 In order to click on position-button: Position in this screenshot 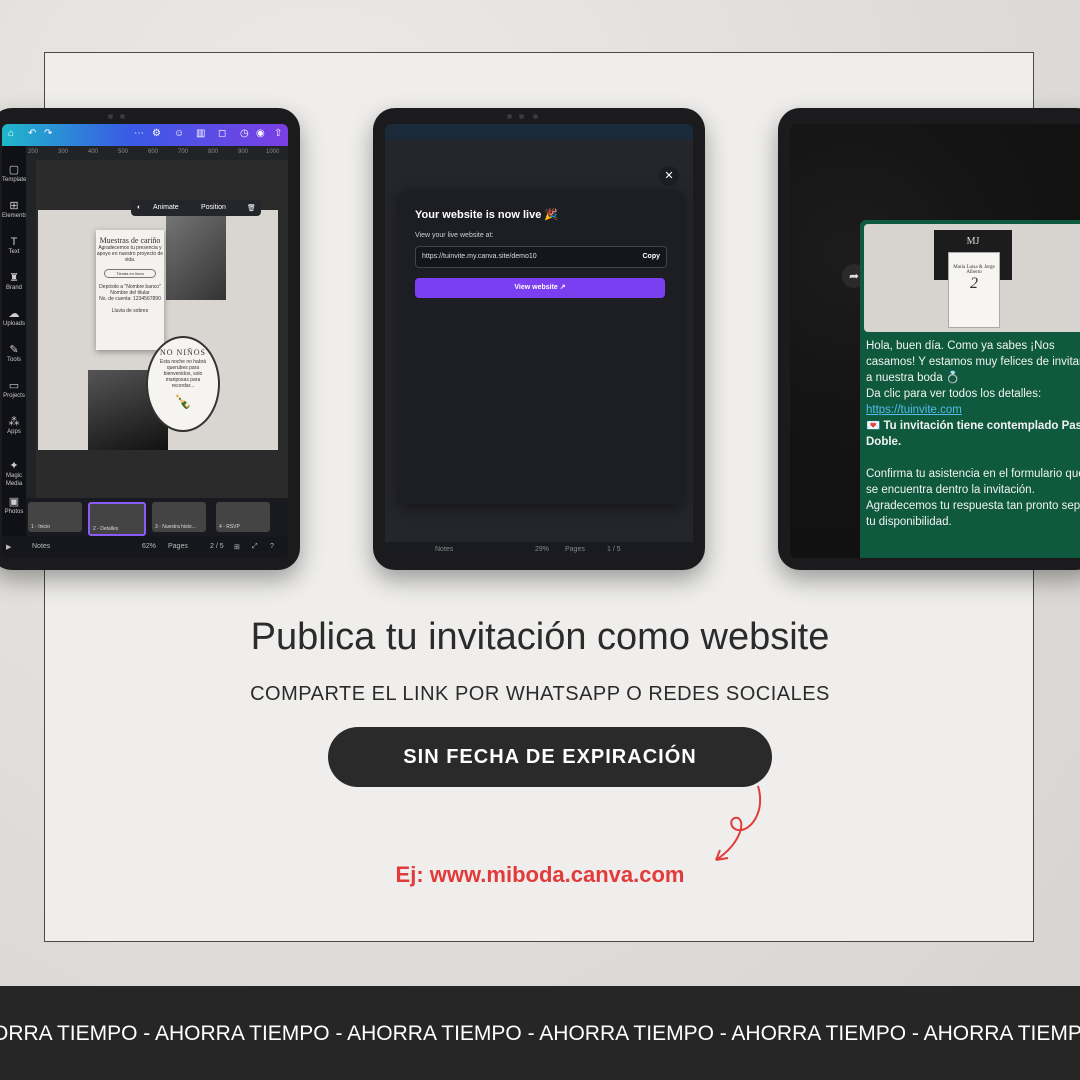, I will do `click(213, 207)`.